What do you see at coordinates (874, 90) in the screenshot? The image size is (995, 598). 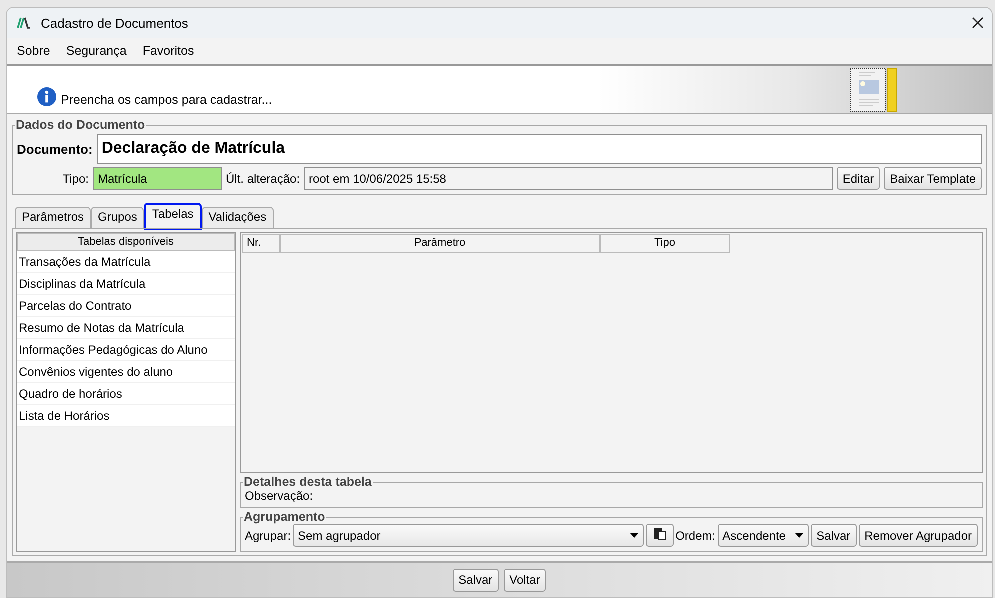 I see `document-image-icon` at bounding box center [874, 90].